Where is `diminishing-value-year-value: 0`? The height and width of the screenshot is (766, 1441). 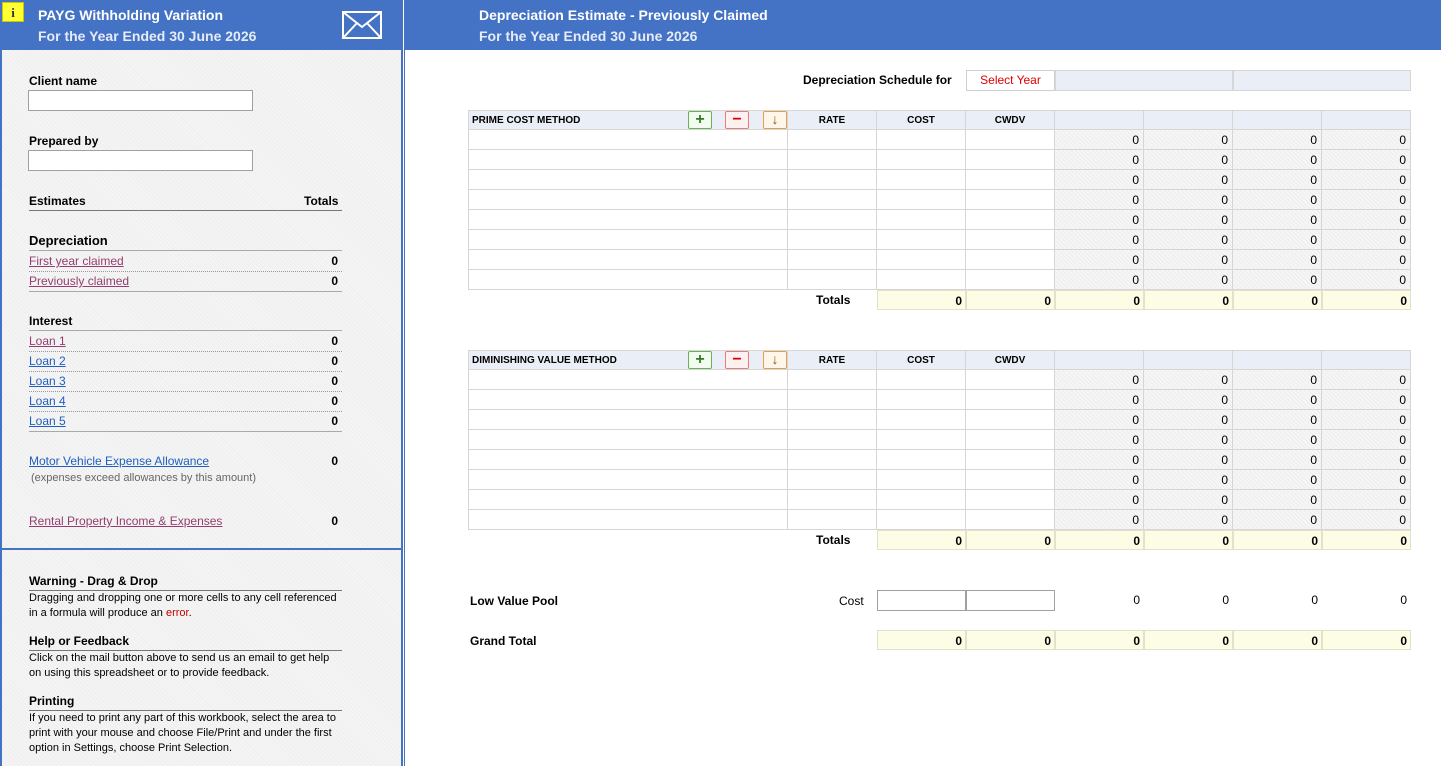
diminishing-value-year-value: 0 is located at coordinates (1366, 380).